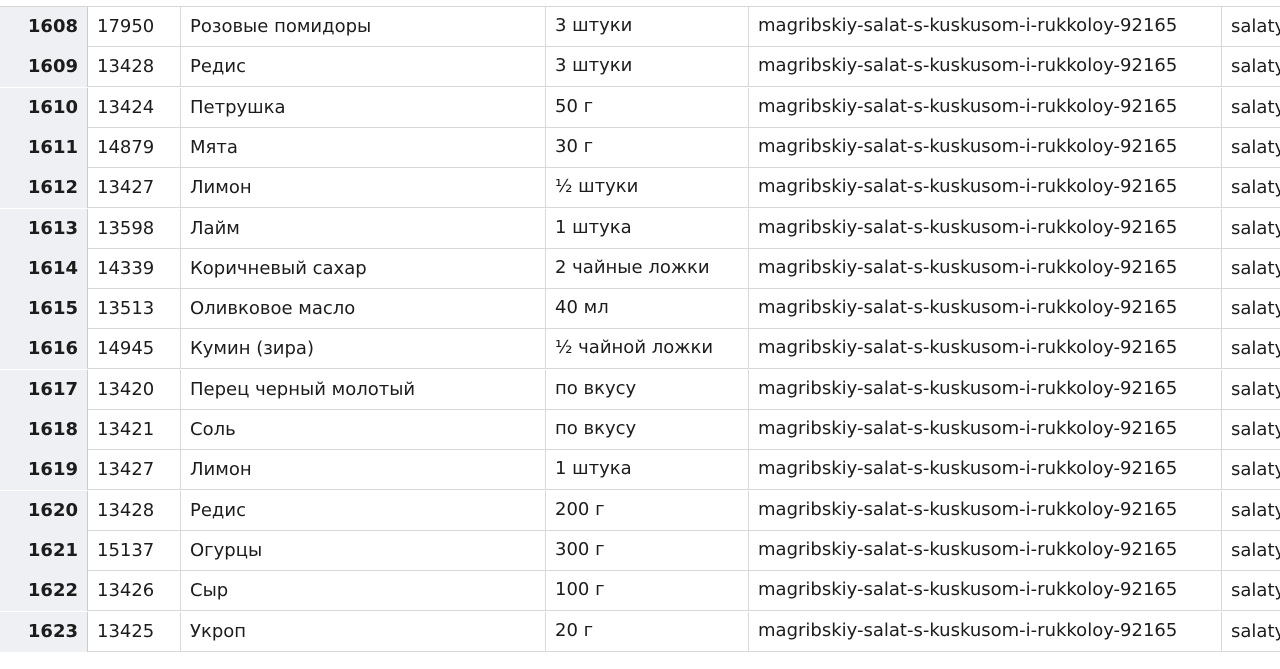 The width and height of the screenshot is (1280, 669). Describe the element at coordinates (134, 309) in the screenshot. I see `ingredient-id-cell: 13513` at that location.